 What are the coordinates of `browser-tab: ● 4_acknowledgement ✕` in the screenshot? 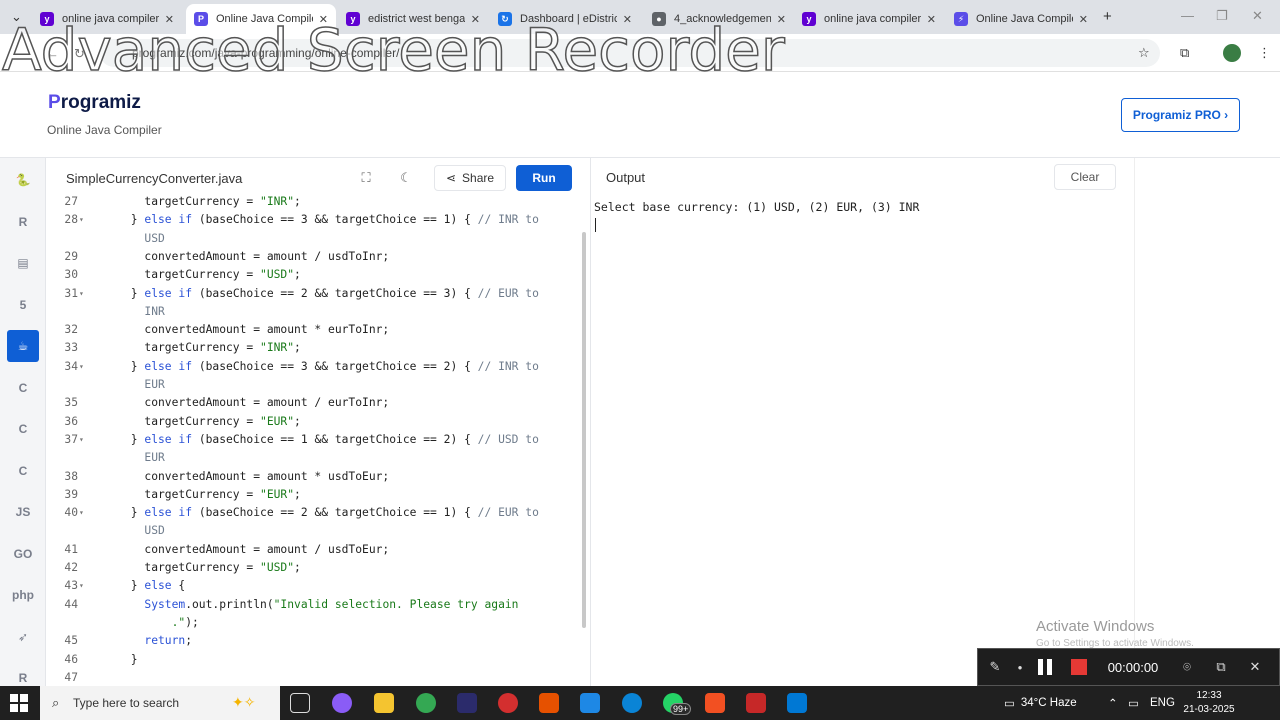 It's located at (719, 19).